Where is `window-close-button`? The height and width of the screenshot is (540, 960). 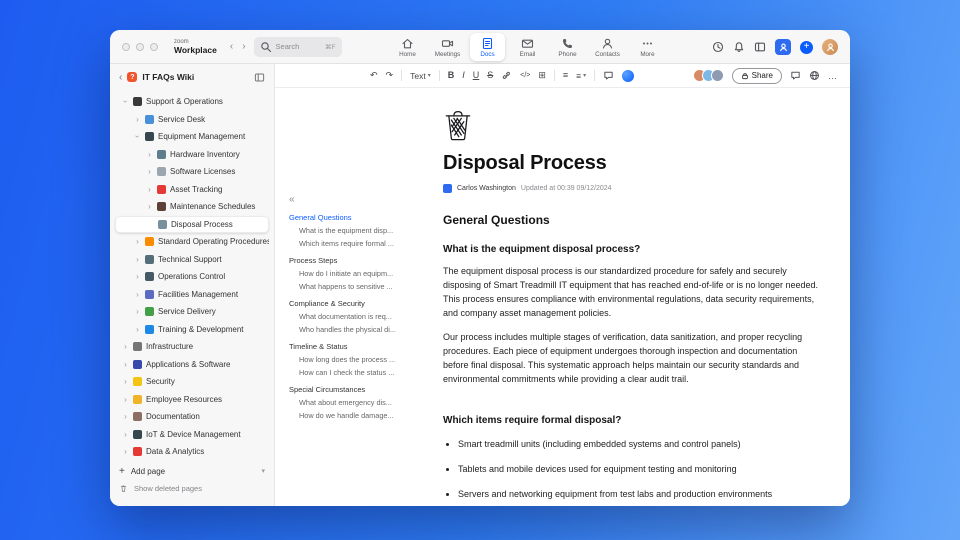 window-close-button is located at coordinates (126, 46).